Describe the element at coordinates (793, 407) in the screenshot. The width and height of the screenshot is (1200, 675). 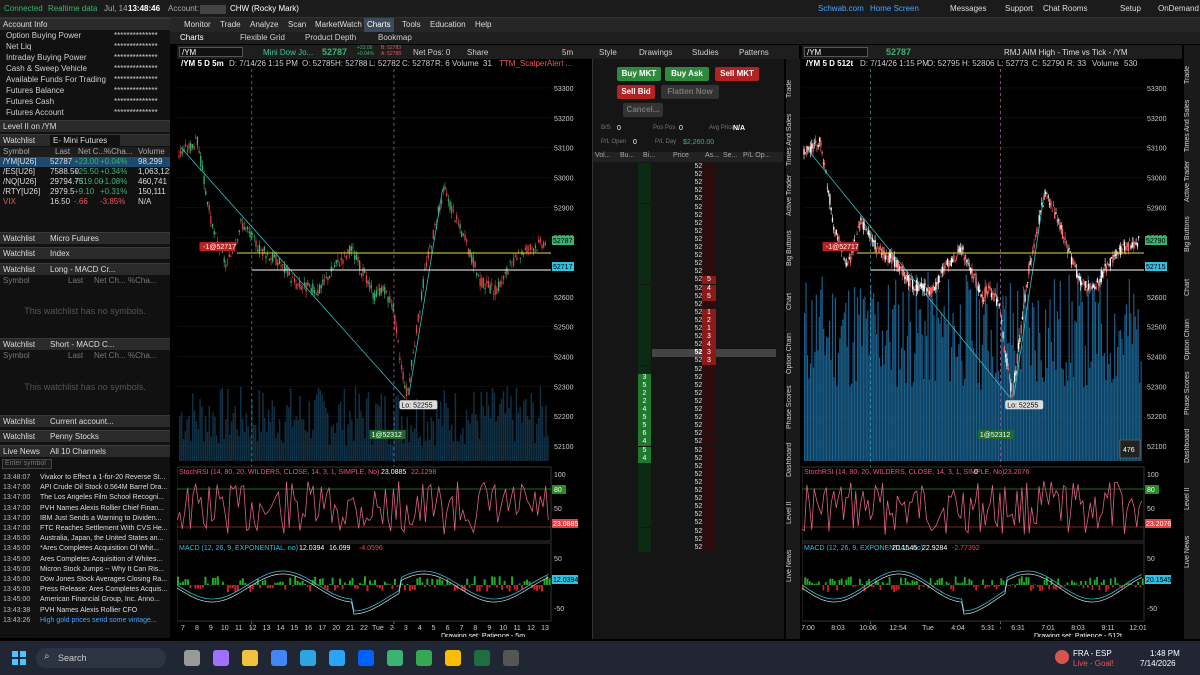
I see `side-tab: Phase Scores` at that location.